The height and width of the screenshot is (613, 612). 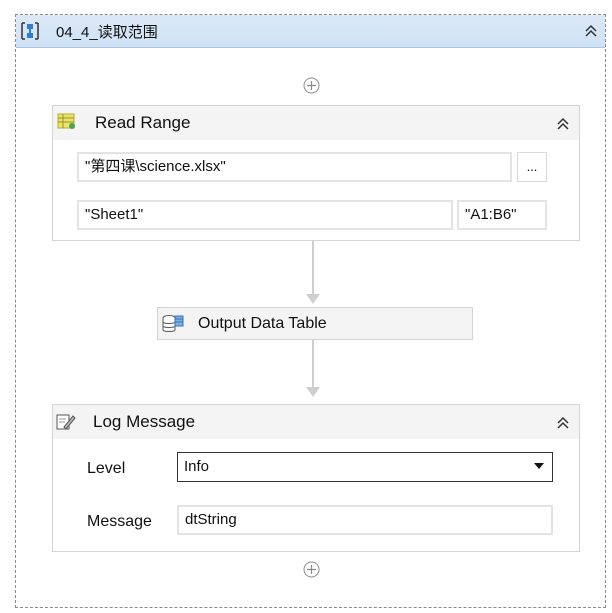 What do you see at coordinates (66, 121) in the screenshot?
I see `excel-read-range-icon` at bounding box center [66, 121].